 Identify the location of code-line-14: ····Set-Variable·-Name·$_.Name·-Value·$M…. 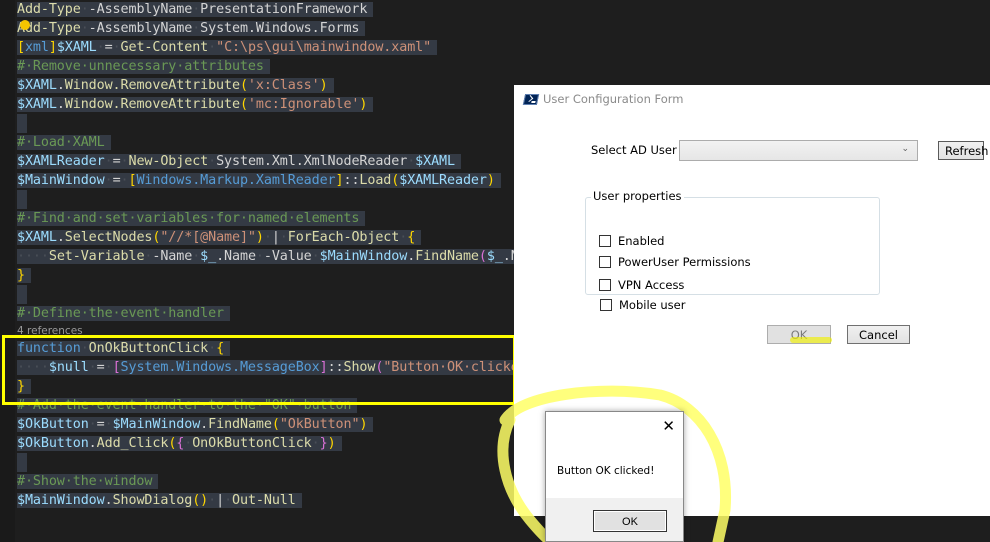
(287, 256).